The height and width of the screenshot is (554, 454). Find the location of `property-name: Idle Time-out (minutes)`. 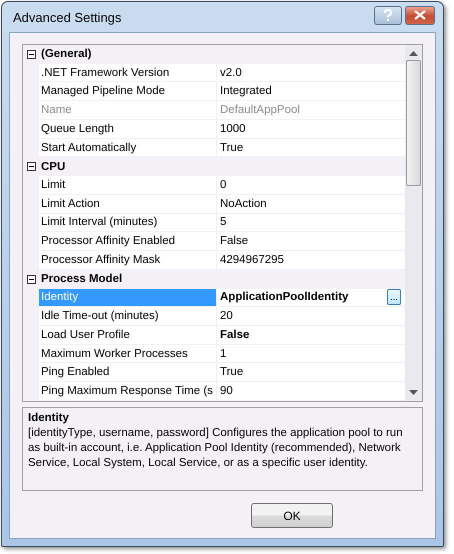

property-name: Idle Time-out (minutes) is located at coordinates (128, 316).